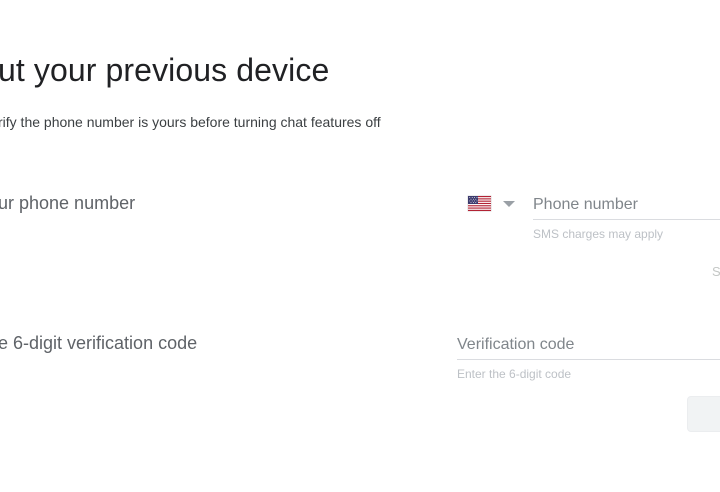 The height and width of the screenshot is (492, 720). I want to click on phone-hint: SMS charges may apply, so click(598, 234).